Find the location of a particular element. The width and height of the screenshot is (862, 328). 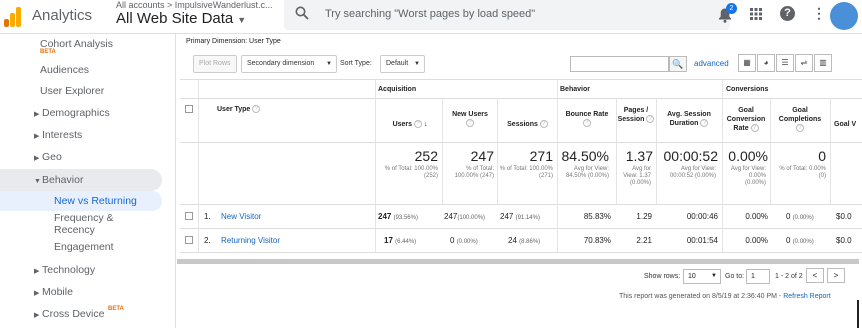

column-header-avg-session-duration: Avg. Session Duration ? is located at coordinates (689, 119).